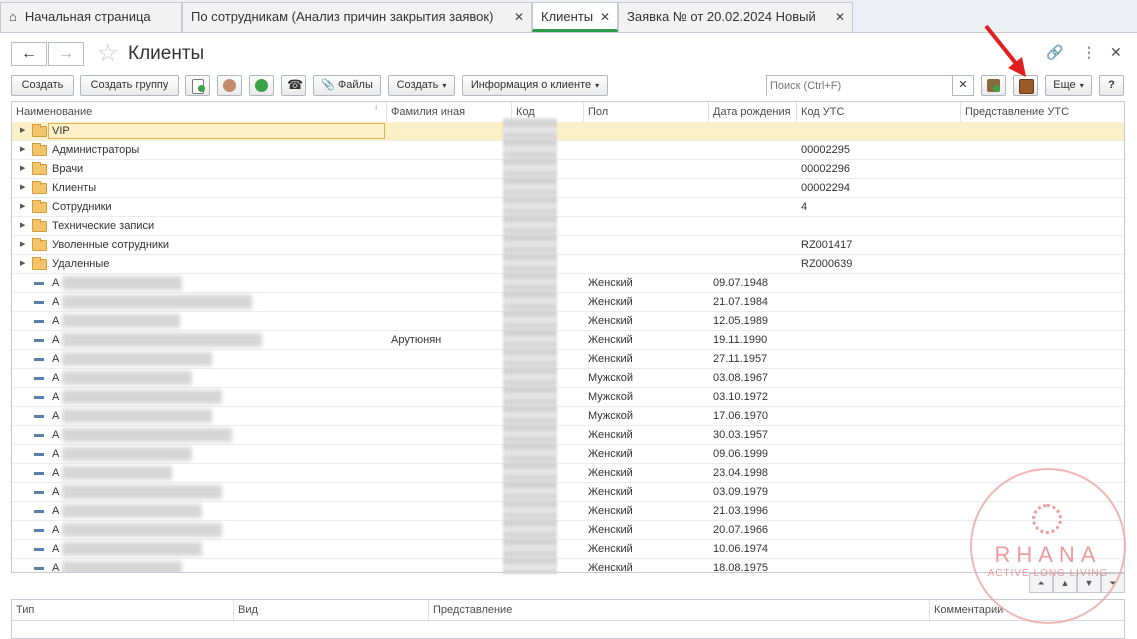  What do you see at coordinates (199, 112) in the screenshot?
I see `column-header-name: Наименование` at bounding box center [199, 112].